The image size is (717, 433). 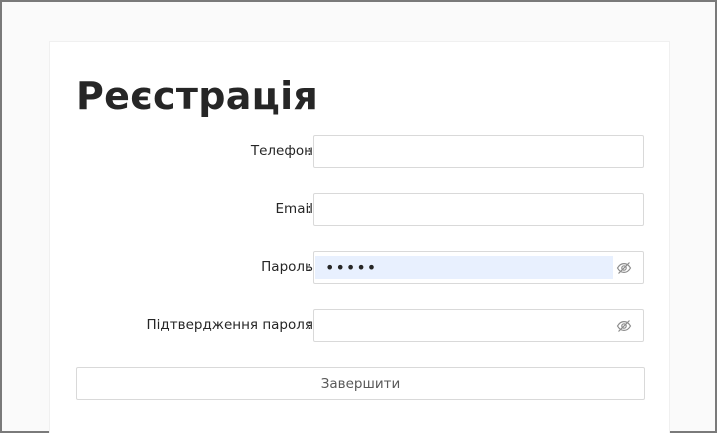 I want to click on confirm-password-input, so click(x=464, y=325).